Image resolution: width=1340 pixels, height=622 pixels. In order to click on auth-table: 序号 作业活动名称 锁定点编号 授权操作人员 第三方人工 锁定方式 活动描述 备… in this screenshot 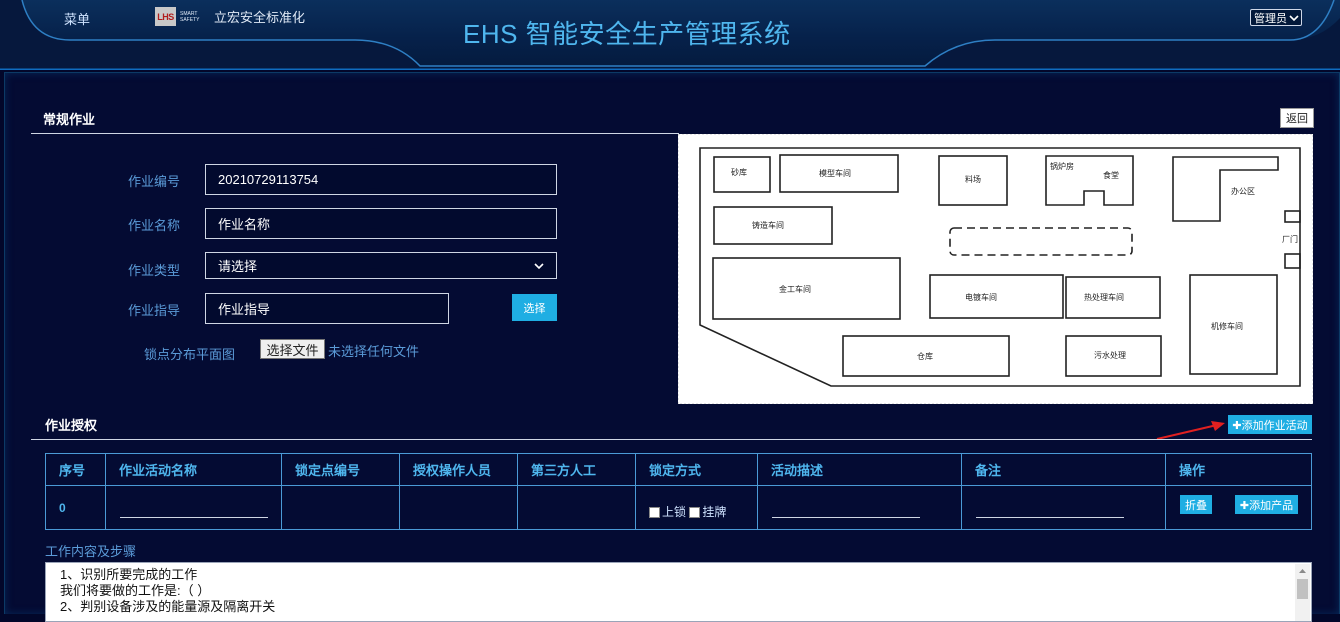, I will do `click(678, 491)`.